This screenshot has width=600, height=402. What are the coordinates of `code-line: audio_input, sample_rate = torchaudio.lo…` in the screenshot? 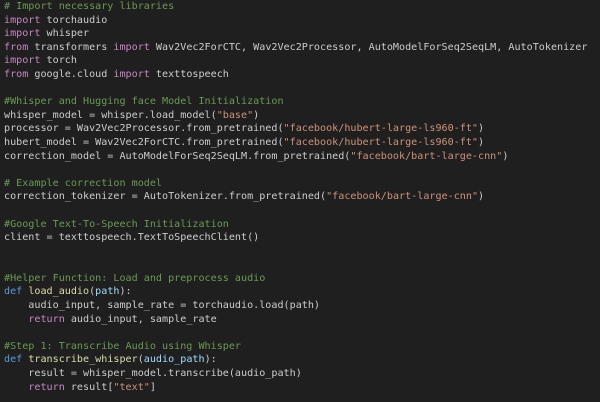 It's located at (302, 306).